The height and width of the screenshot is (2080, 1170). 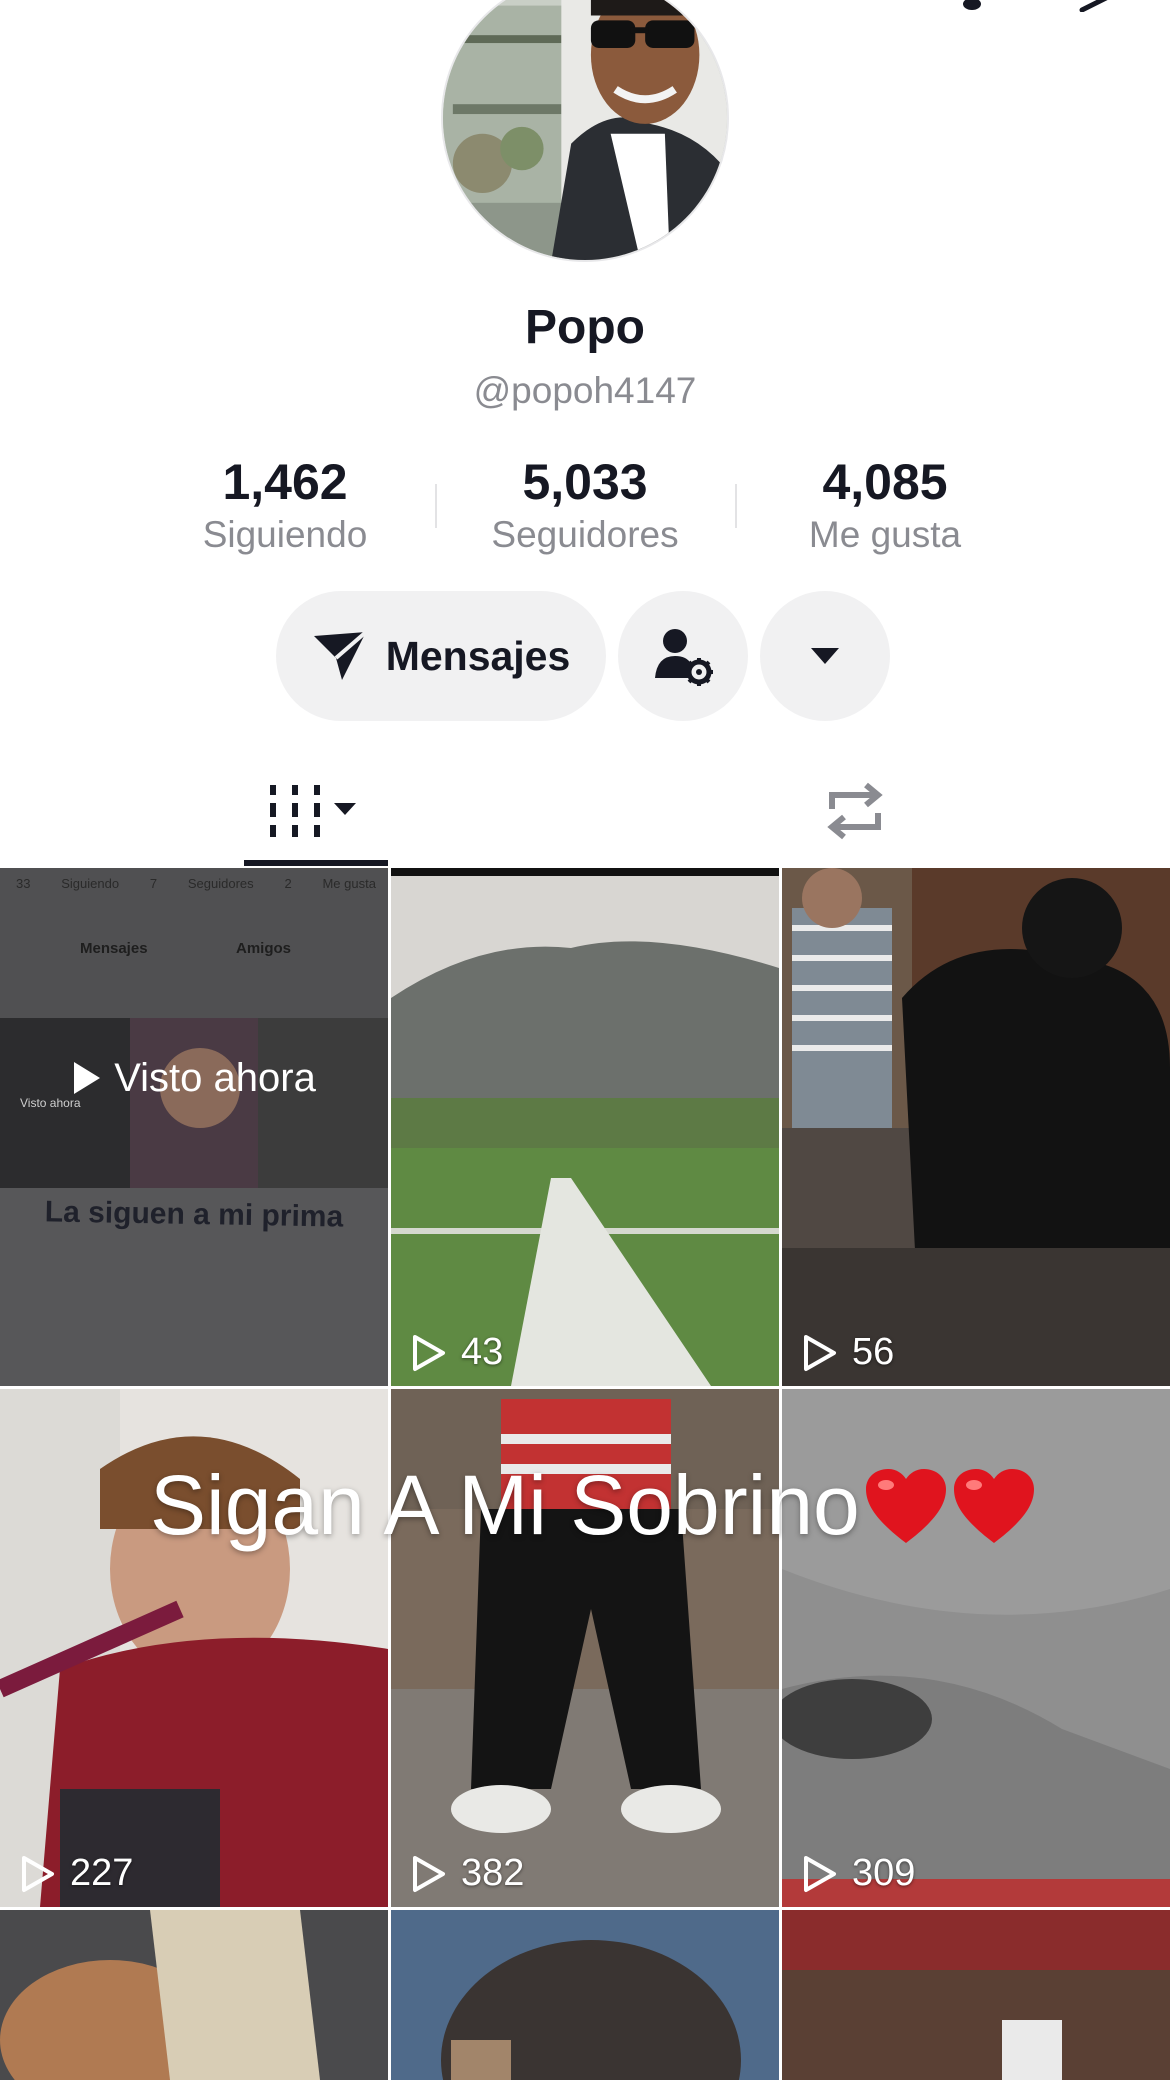 I want to click on message-button: Mensajes, so click(x=441, y=656).